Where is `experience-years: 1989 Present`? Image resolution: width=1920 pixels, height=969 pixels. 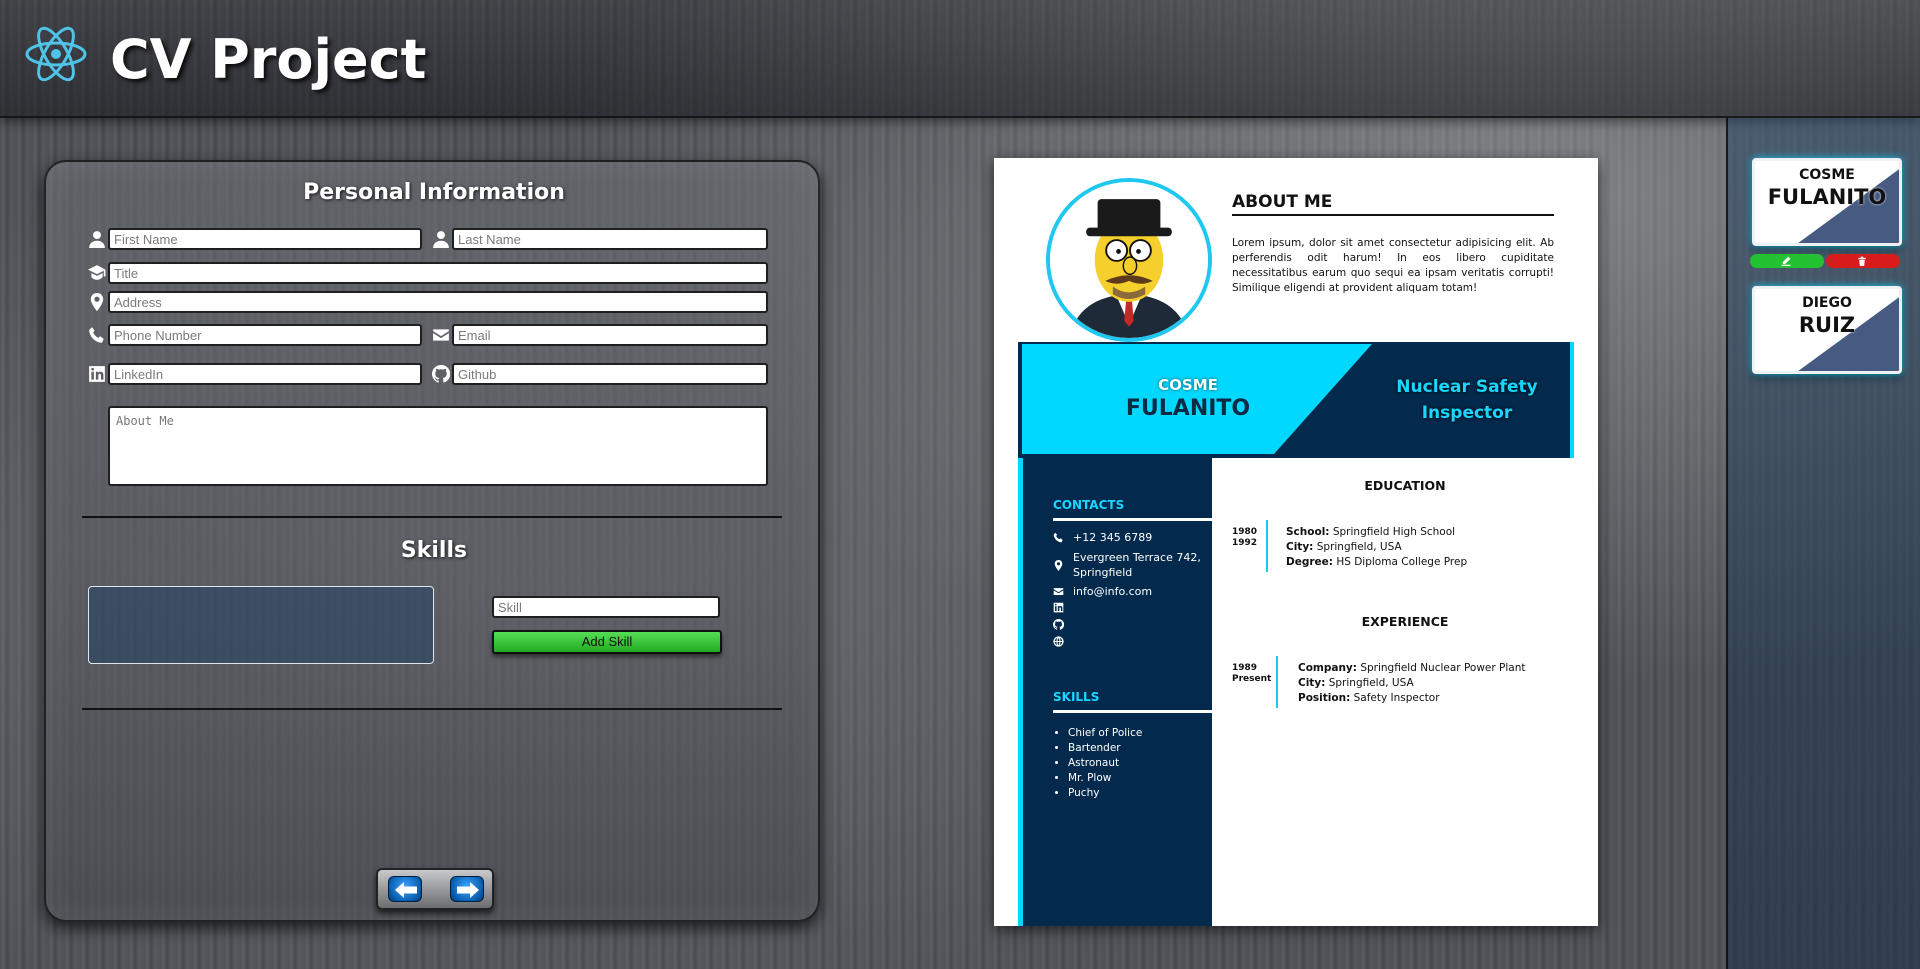 experience-years: 1989 Present is located at coordinates (1251, 674).